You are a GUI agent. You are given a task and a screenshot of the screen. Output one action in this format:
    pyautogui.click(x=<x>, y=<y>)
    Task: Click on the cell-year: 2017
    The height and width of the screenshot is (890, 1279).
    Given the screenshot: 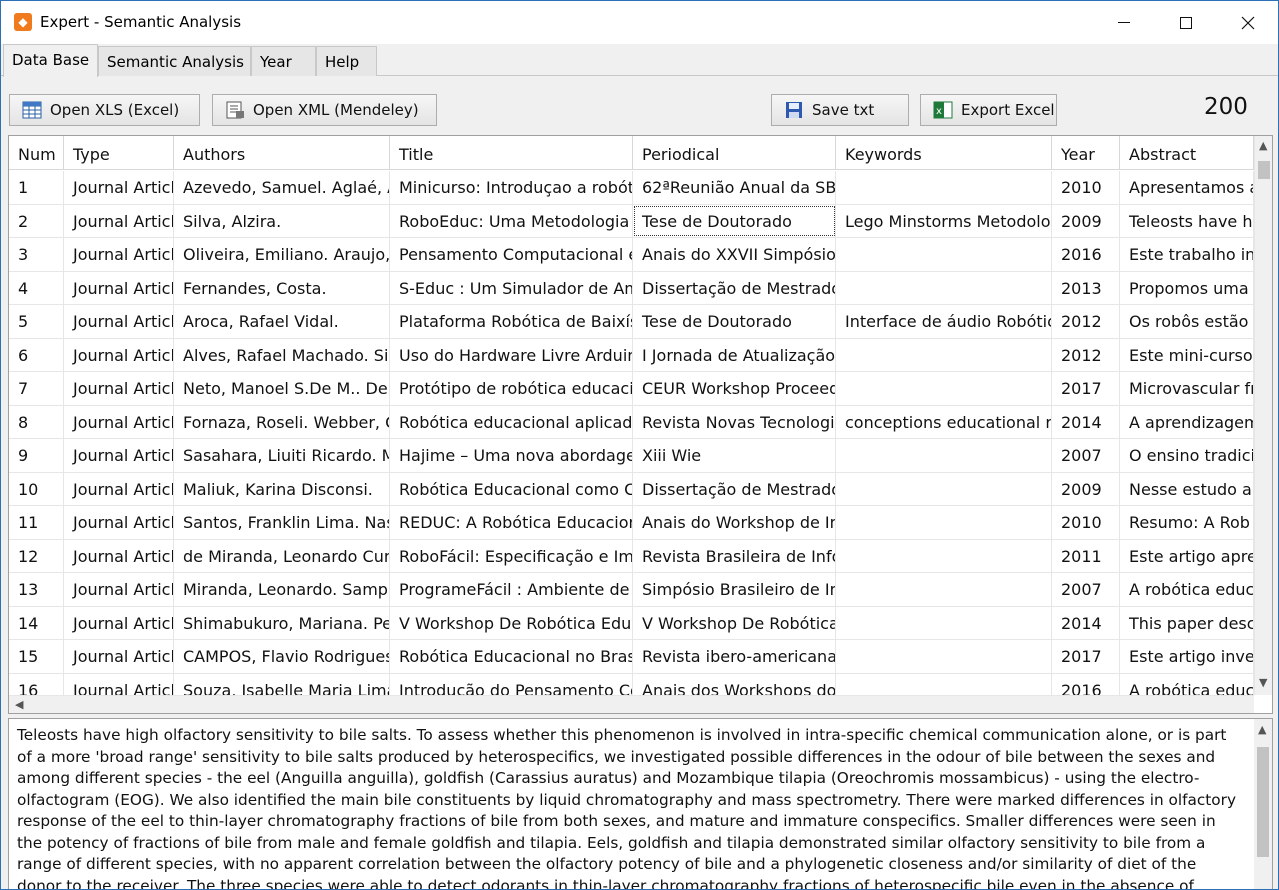 What is the action you would take?
    pyautogui.click(x=1086, y=656)
    